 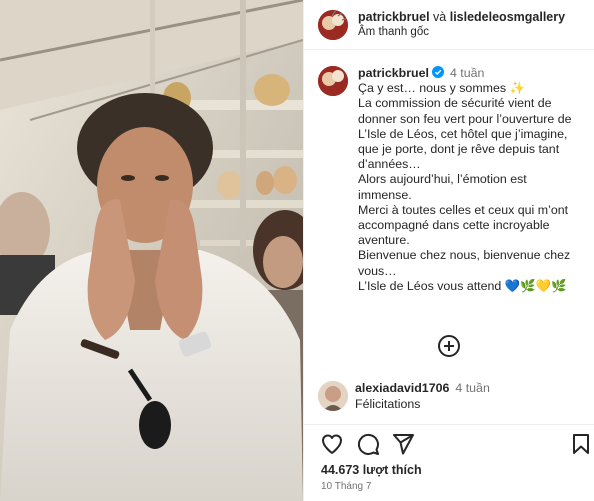 I want to click on comment-avatar, so click(x=333, y=396).